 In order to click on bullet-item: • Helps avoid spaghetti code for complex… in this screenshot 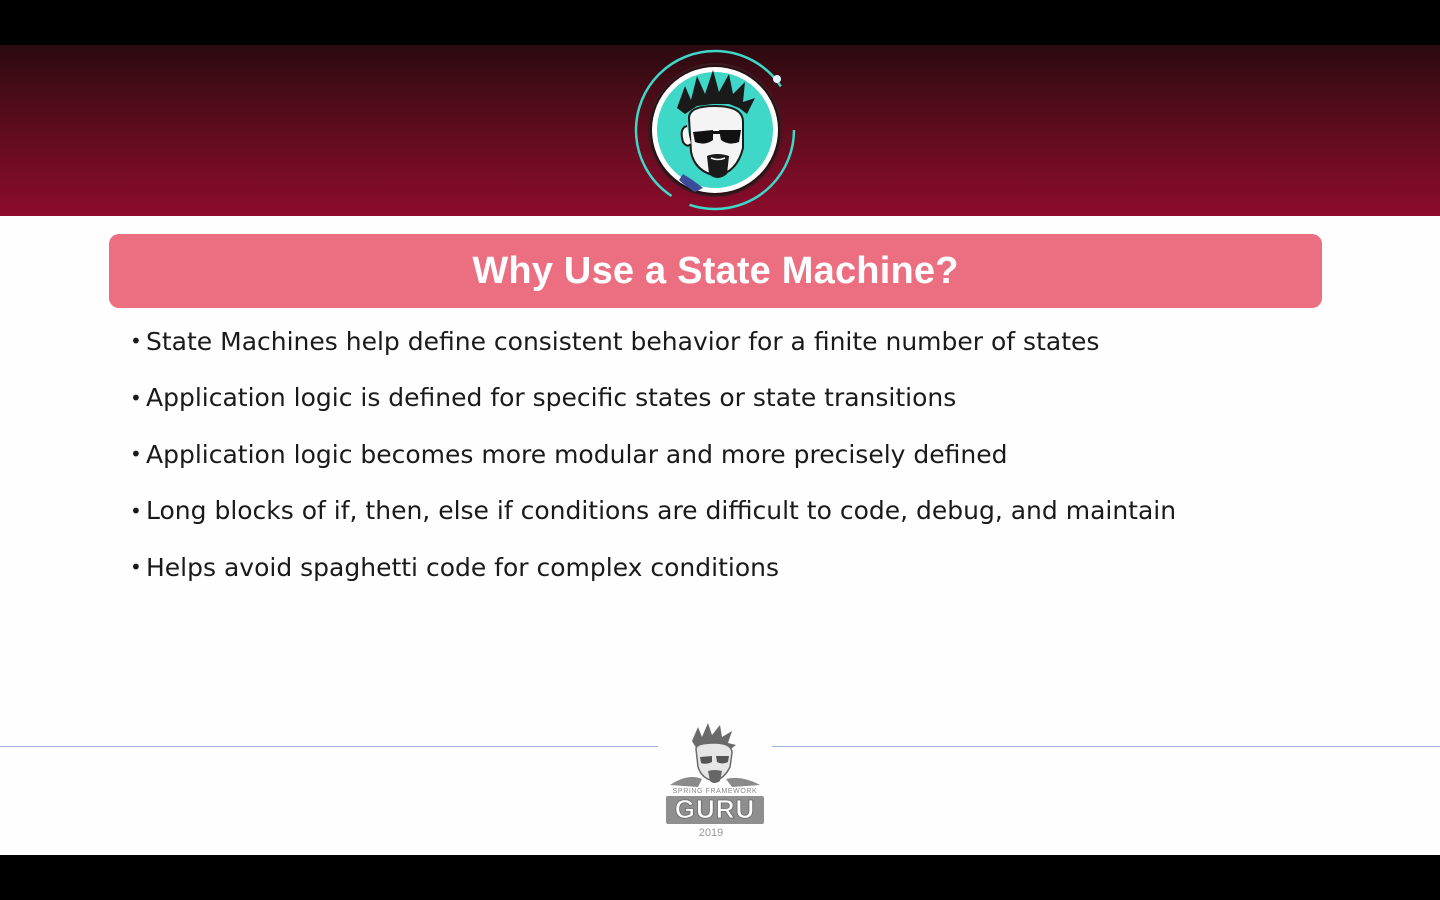, I will do `click(705, 567)`.